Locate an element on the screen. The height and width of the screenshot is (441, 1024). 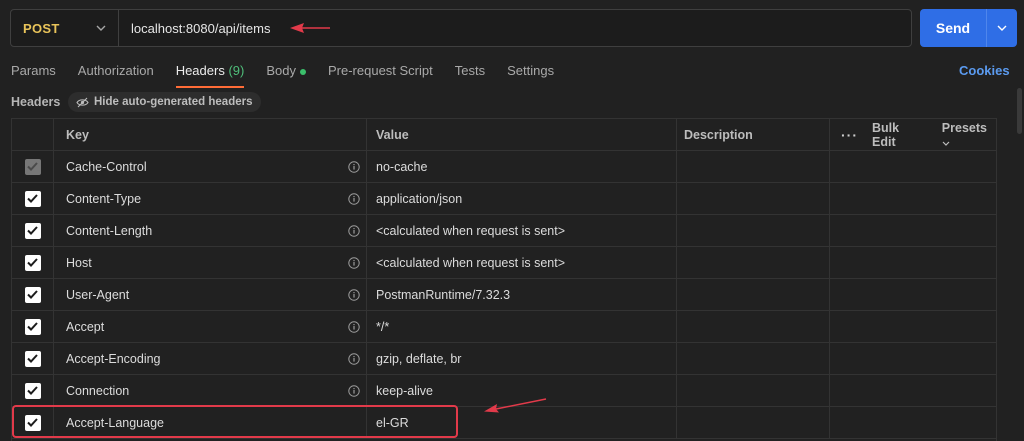
column-value-label: Value is located at coordinates (392, 134).